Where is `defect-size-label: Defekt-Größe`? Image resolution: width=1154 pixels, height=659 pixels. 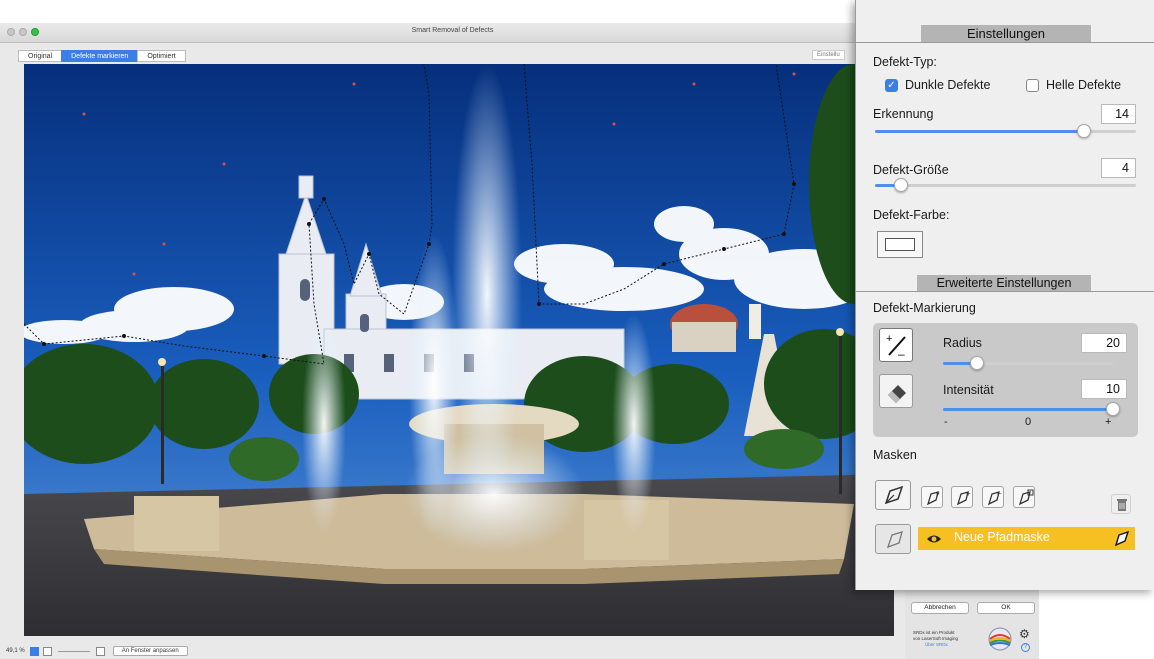
defect-size-label: Defekt-Größe is located at coordinates (911, 170).